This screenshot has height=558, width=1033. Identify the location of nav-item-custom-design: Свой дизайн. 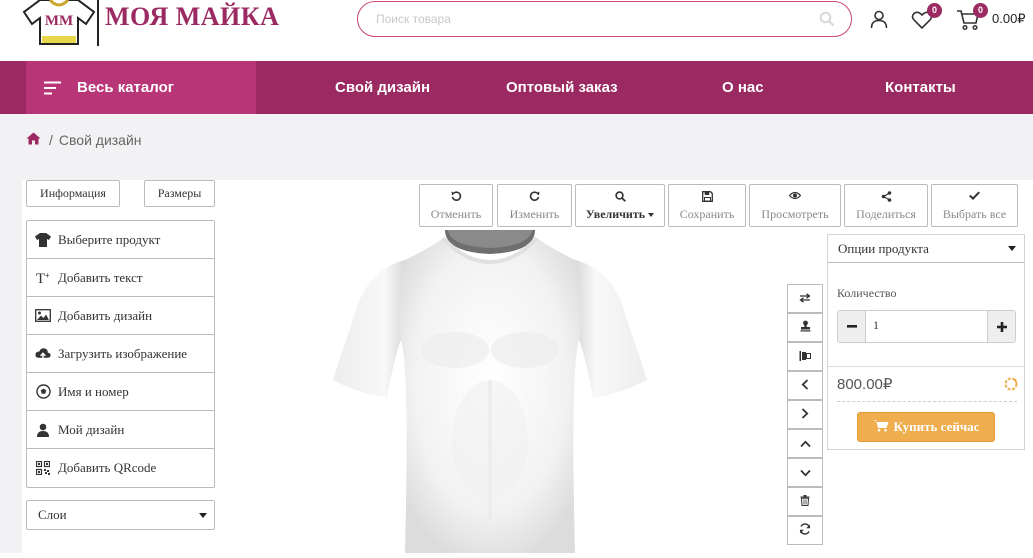
(382, 87).